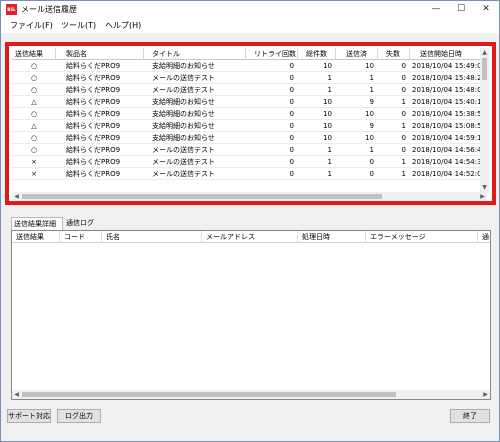 The width and height of the screenshot is (500, 442). Describe the element at coordinates (16, 196) in the screenshot. I see `scroll-left-arrow-icon: ◀` at that location.